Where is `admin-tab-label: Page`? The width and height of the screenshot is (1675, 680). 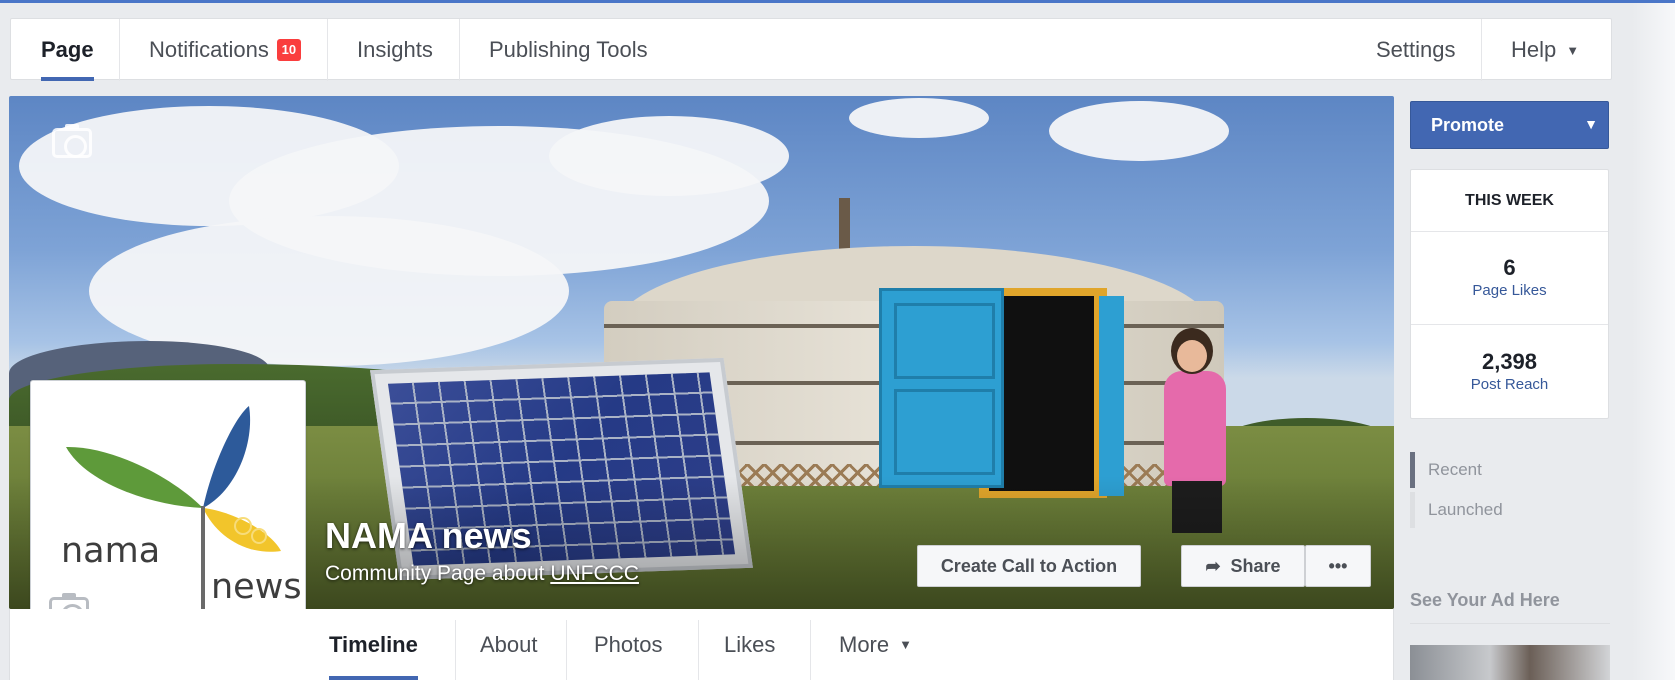 admin-tab-label: Page is located at coordinates (67, 49).